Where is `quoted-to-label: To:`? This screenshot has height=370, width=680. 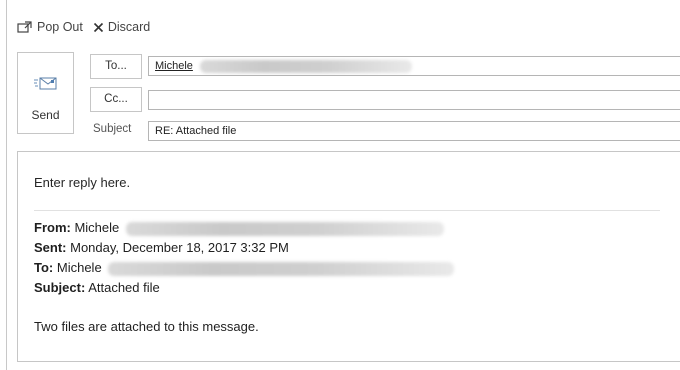
quoted-to-label: To: is located at coordinates (44, 267).